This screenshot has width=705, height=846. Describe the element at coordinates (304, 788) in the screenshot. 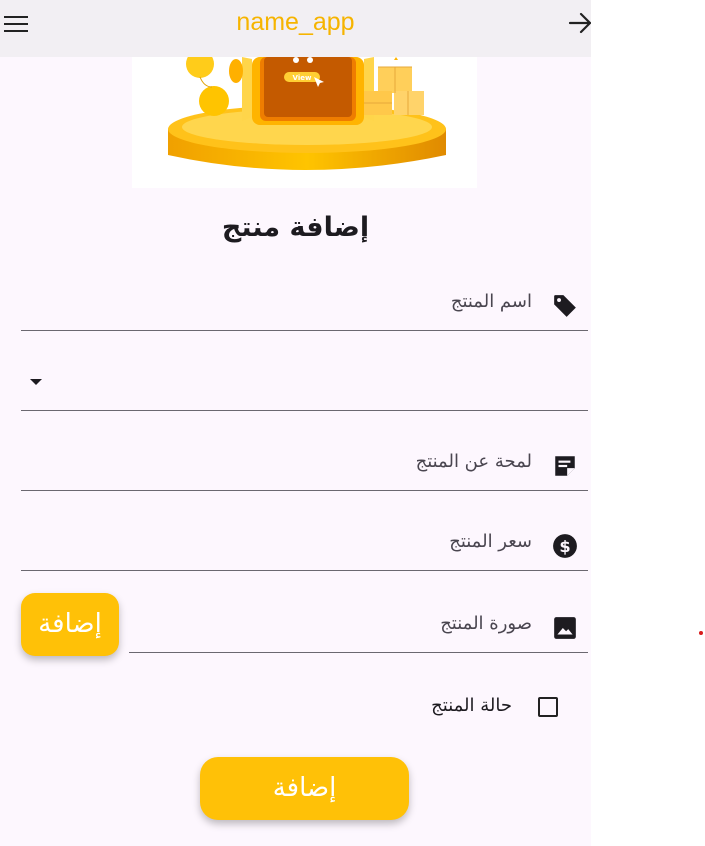

I see `submit-add-product-button: إضافة` at that location.